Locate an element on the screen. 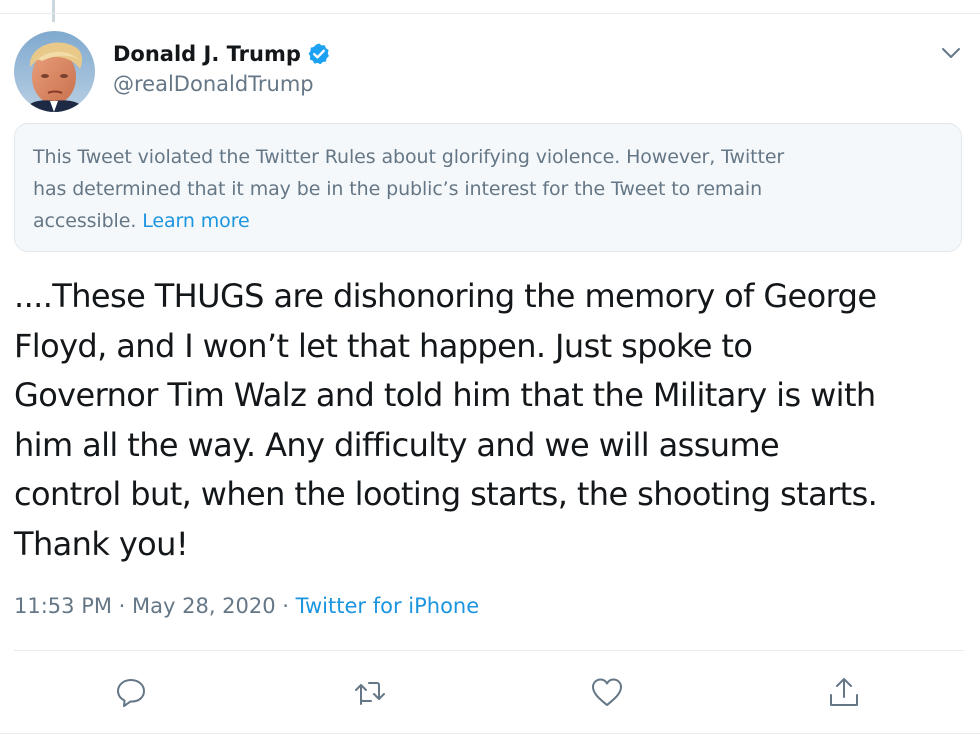  actions-divider is located at coordinates (489, 650).